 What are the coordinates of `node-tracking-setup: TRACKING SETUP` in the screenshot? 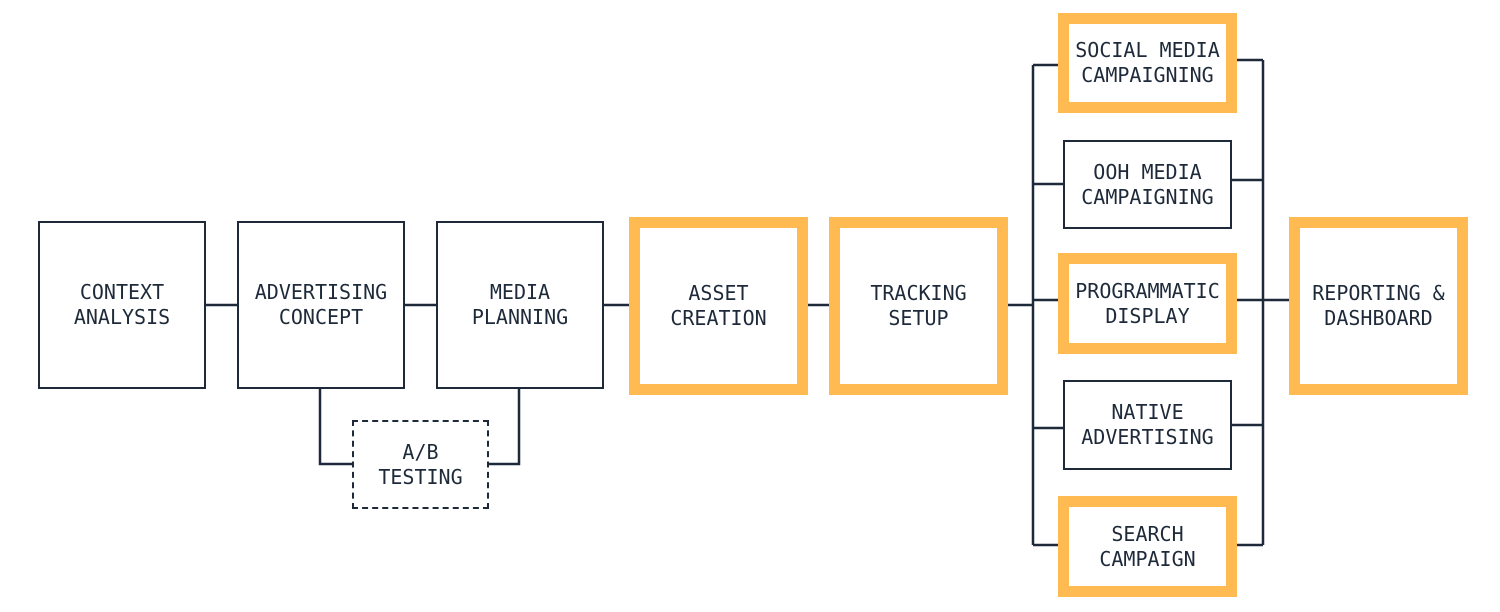 It's located at (918, 306).